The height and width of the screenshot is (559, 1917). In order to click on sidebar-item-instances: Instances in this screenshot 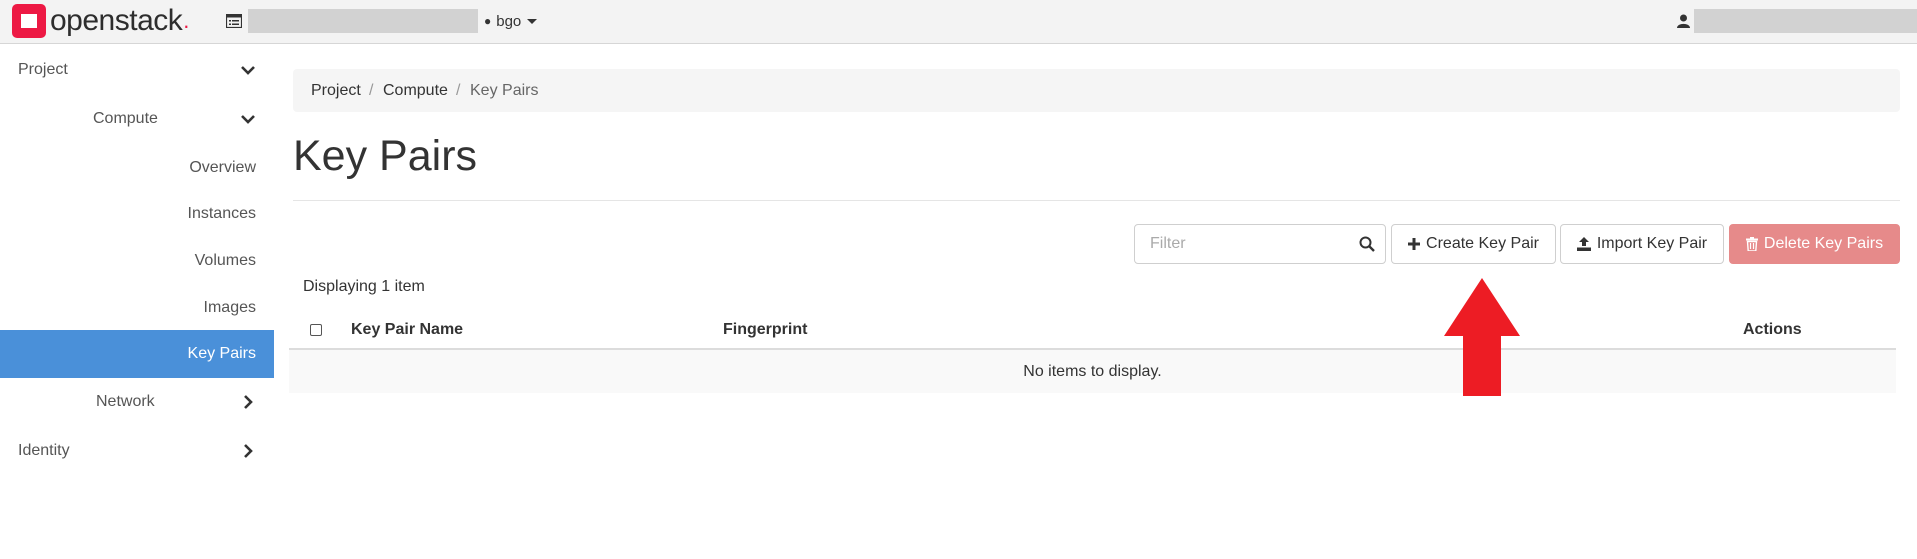, I will do `click(137, 214)`.